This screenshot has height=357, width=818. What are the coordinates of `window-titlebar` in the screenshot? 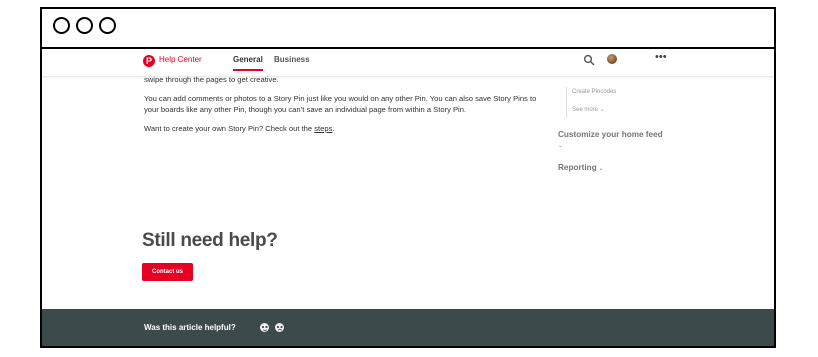 It's located at (408, 29).